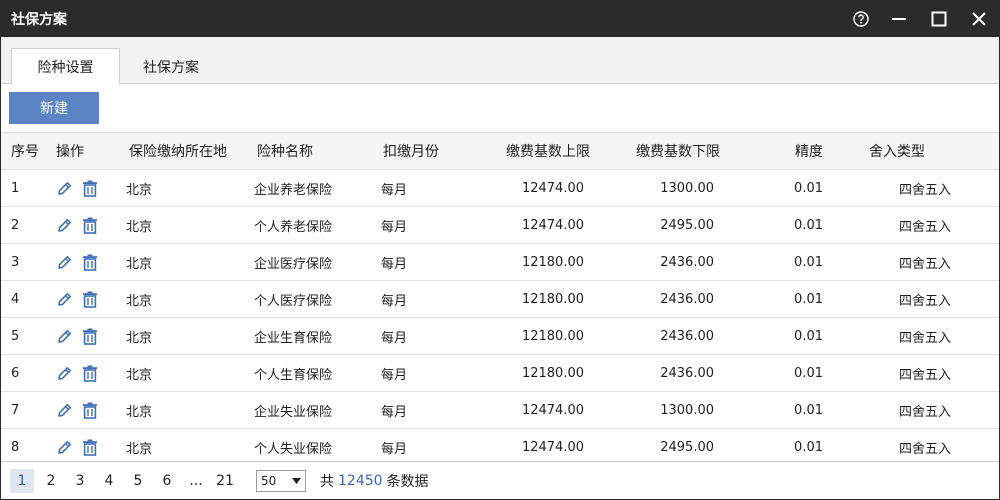 Image resolution: width=1000 pixels, height=500 pixels. What do you see at coordinates (293, 375) in the screenshot?
I see `row-insurance-name: 个人生育保险` at bounding box center [293, 375].